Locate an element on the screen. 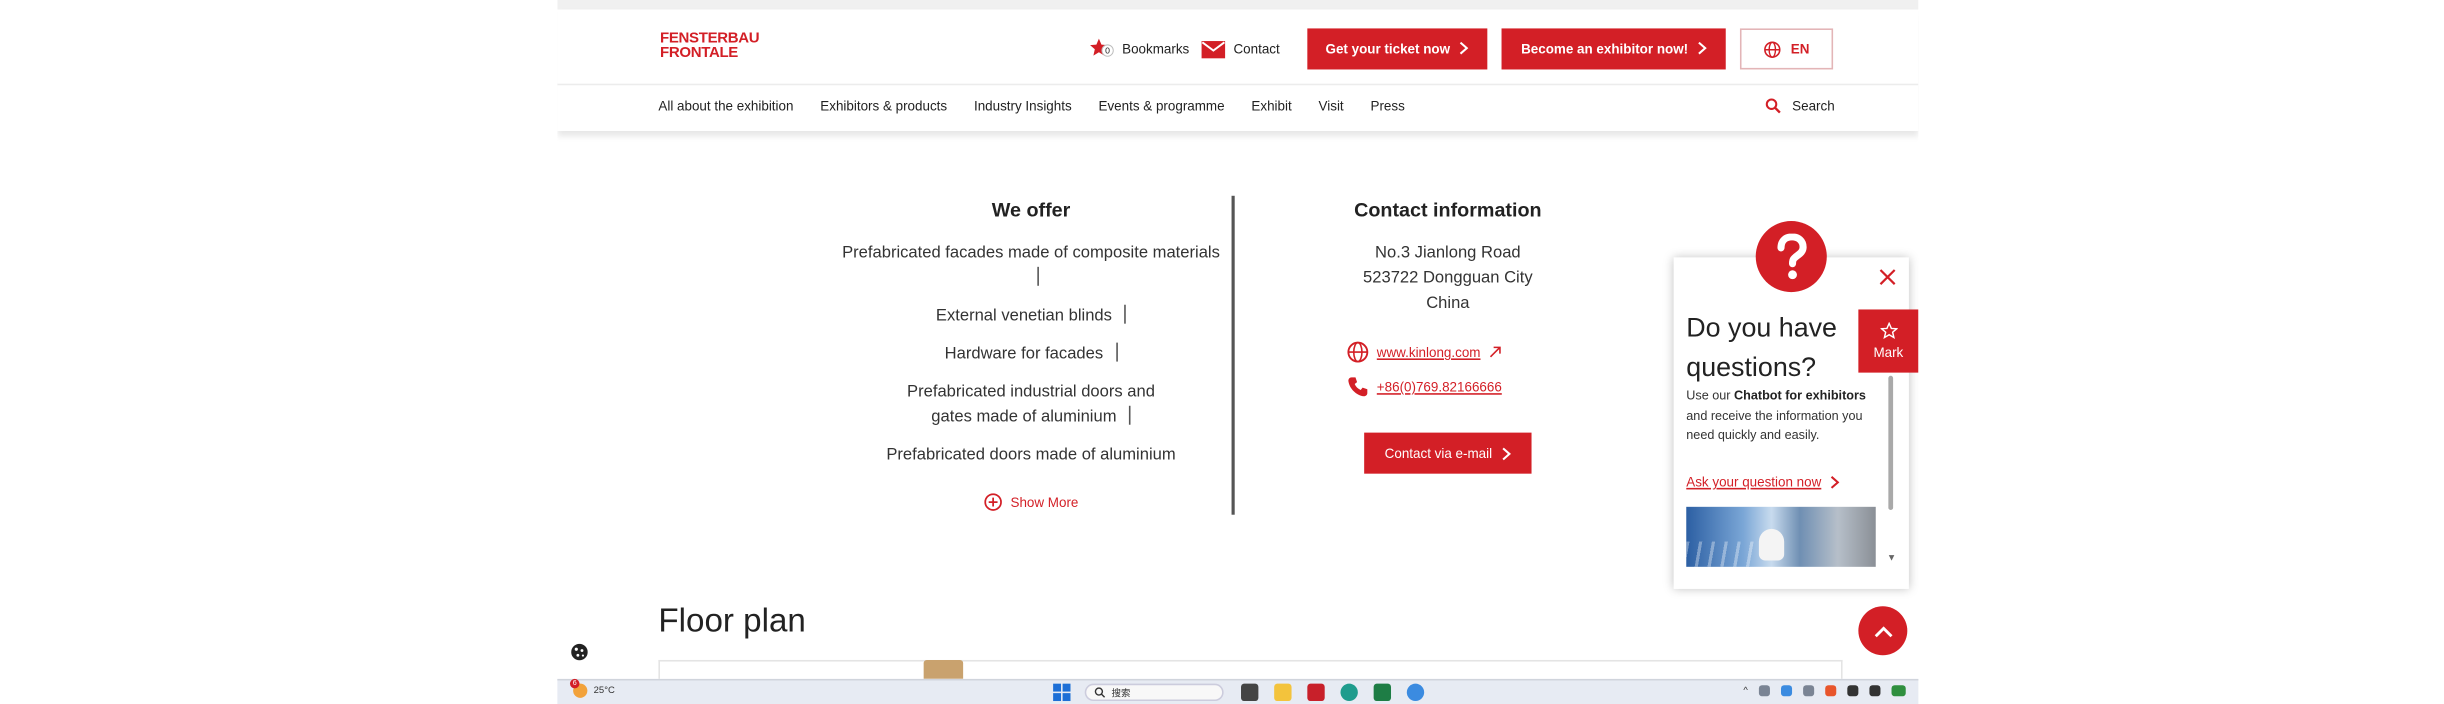  site-logo: FENSTERBAU FRONTALE is located at coordinates (709, 46).